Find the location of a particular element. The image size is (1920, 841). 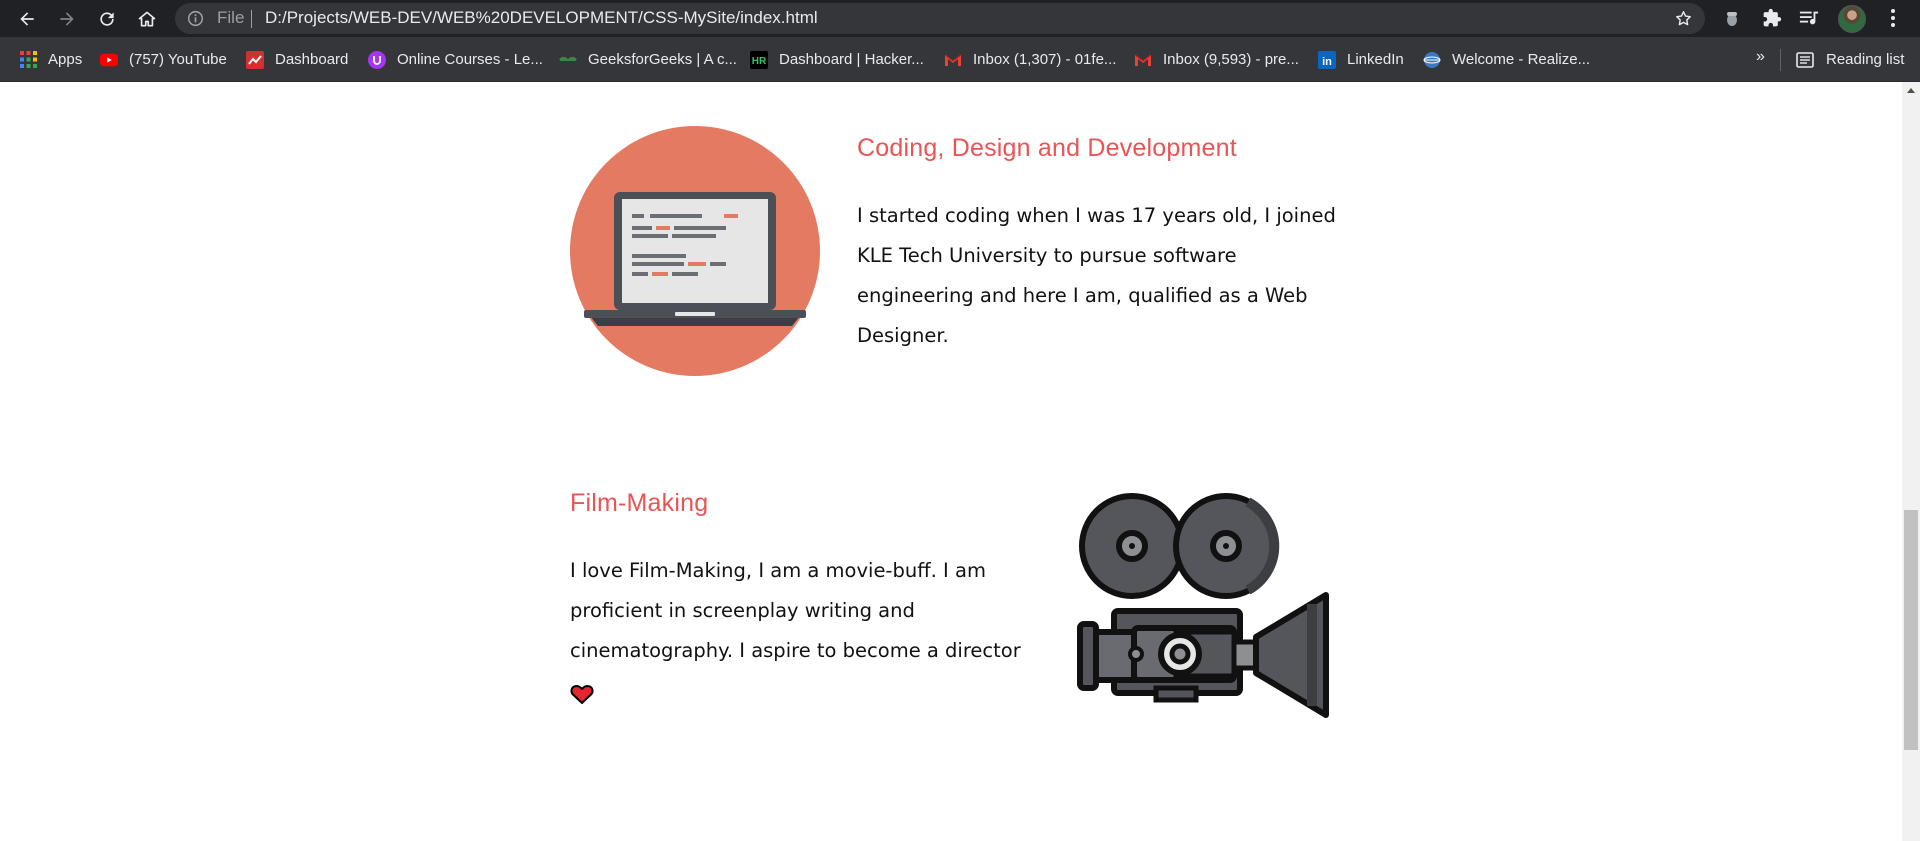

media-control-button is located at coordinates (1809, 18).